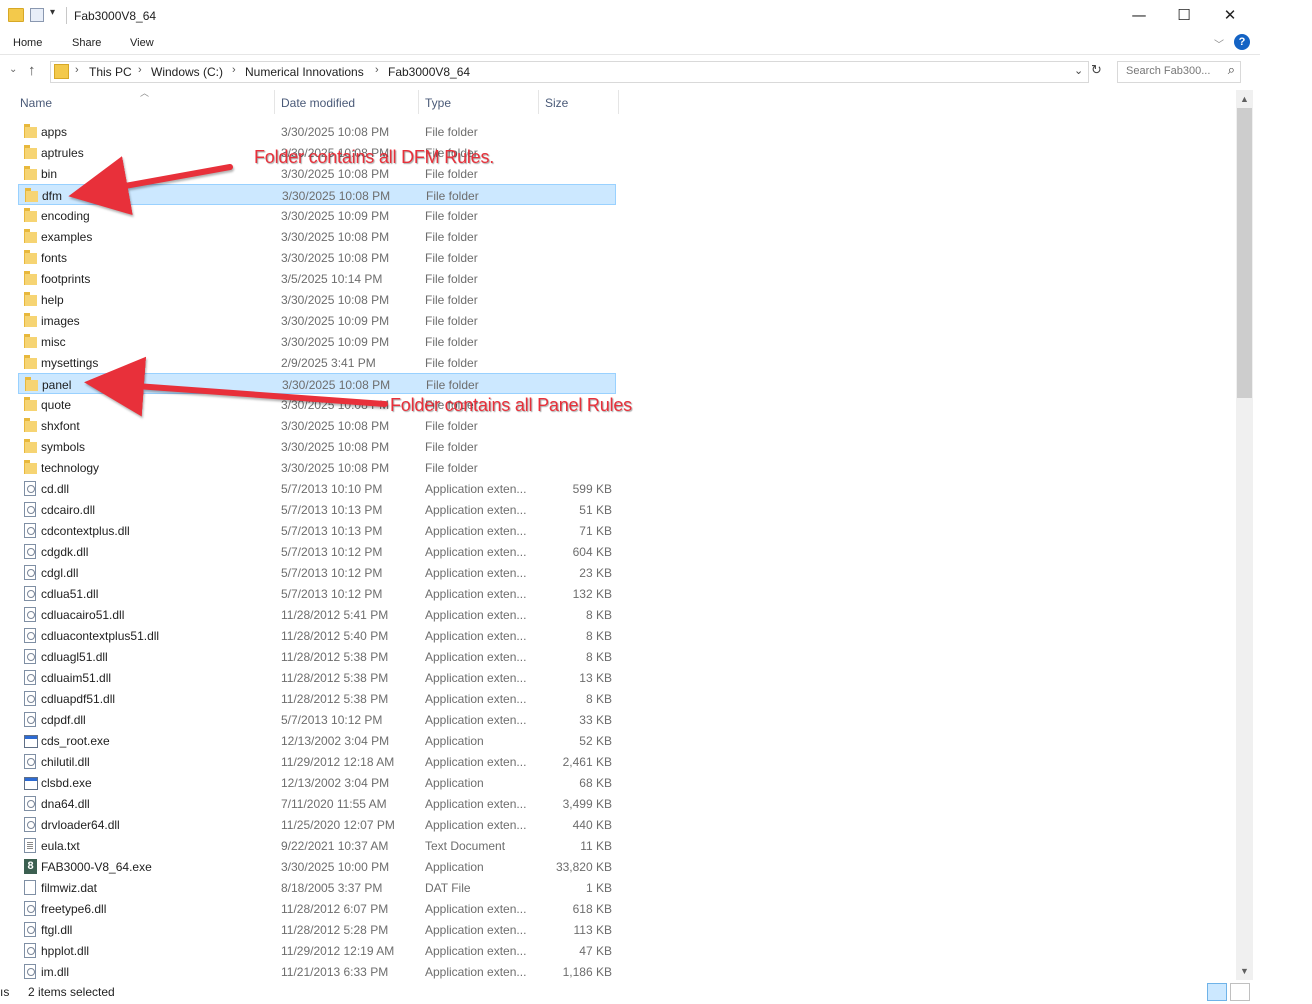  I want to click on breadcrumb-current-folder: Fab3000V8_64, so click(429, 72).